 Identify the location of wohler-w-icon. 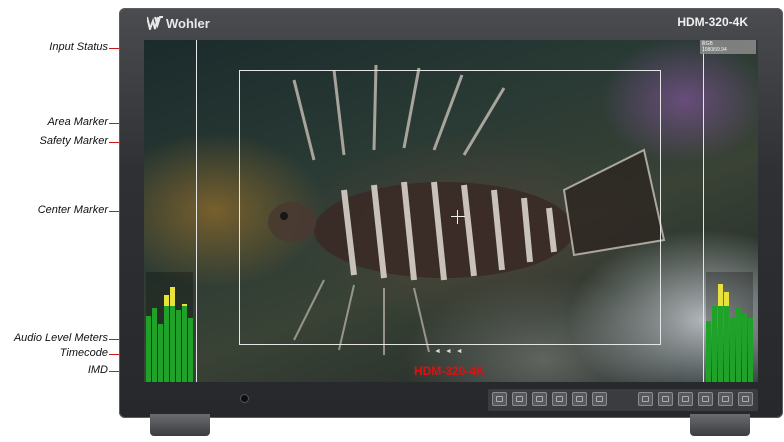
(155, 23).